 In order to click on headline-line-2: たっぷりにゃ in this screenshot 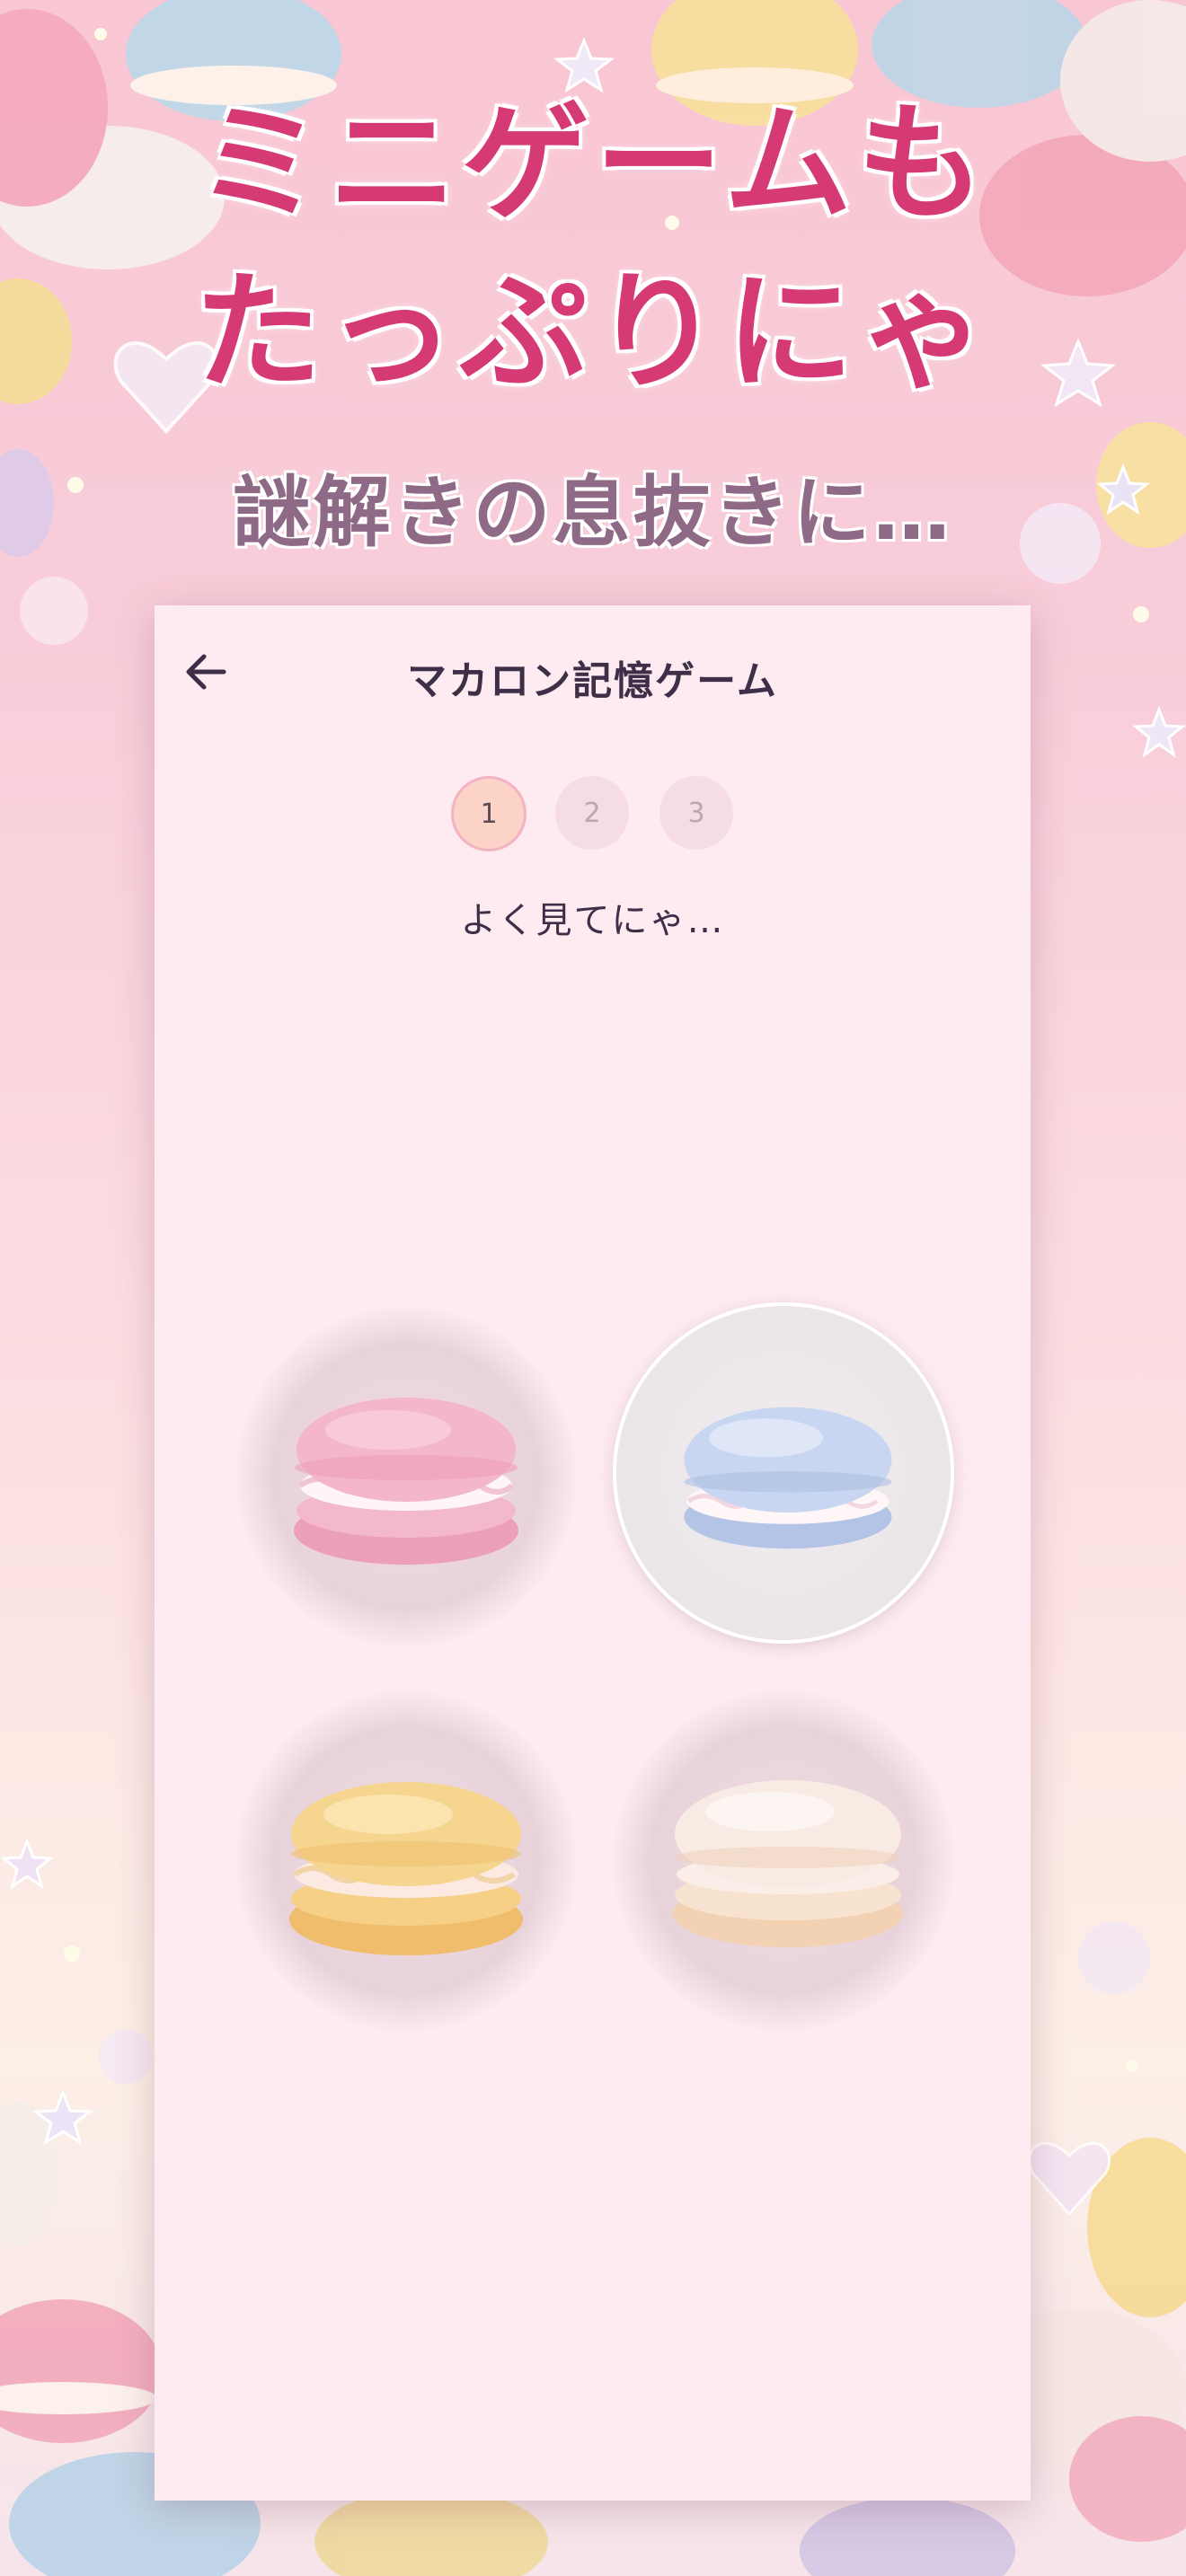, I will do `click(593, 333)`.